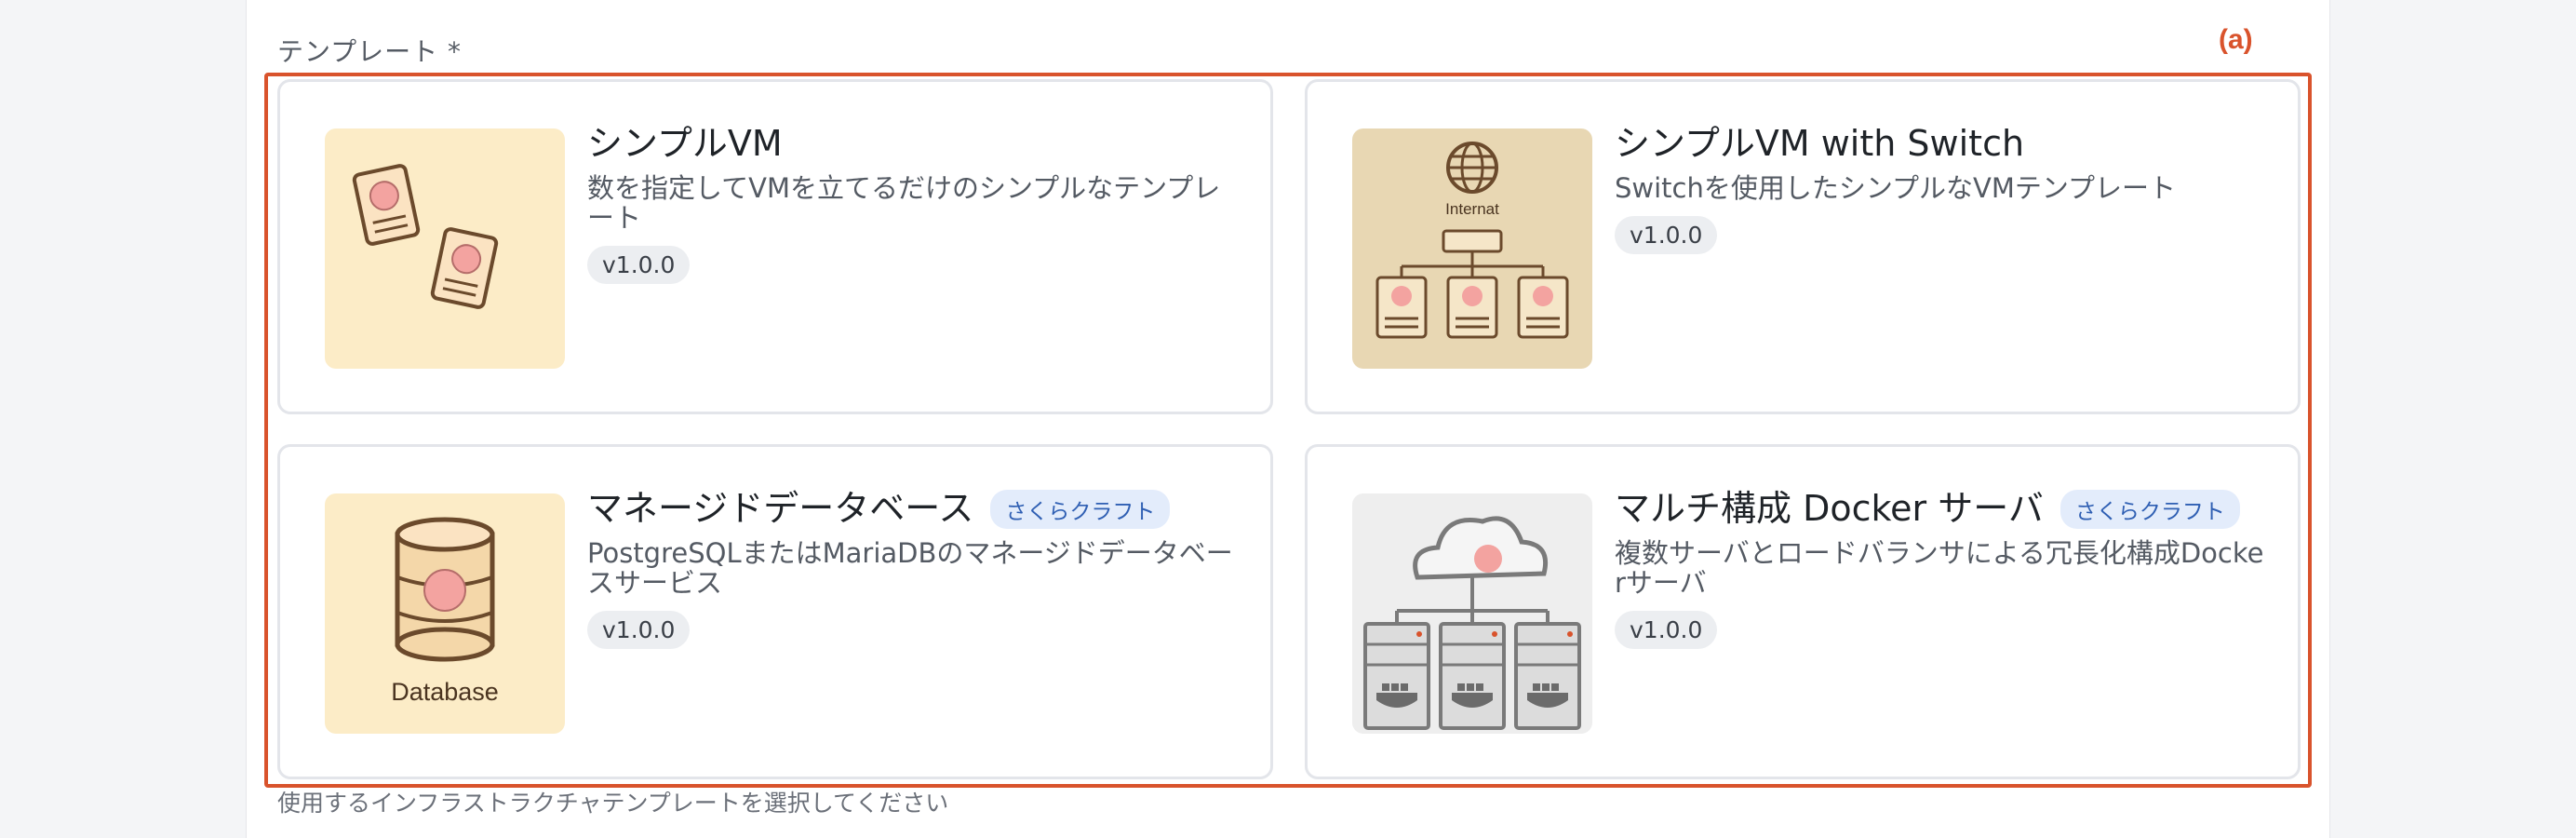  What do you see at coordinates (1472, 249) in the screenshot?
I see `network-switch-icon: Internat` at bounding box center [1472, 249].